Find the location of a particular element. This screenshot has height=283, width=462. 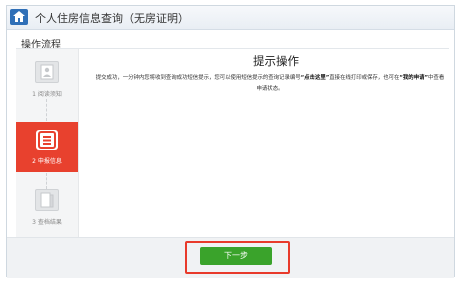

document-person-icon is located at coordinates (47, 72).